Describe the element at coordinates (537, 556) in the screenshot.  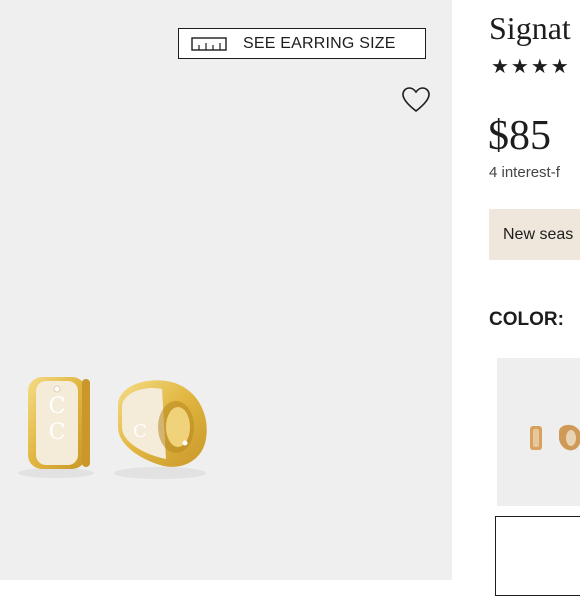
I see `color-swatch-selected` at that location.